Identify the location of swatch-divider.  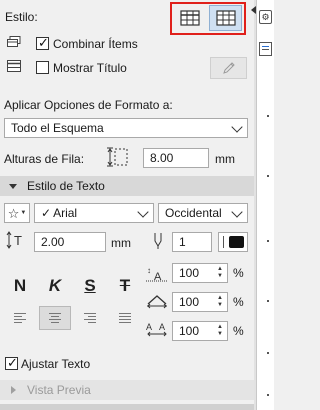
(223, 242).